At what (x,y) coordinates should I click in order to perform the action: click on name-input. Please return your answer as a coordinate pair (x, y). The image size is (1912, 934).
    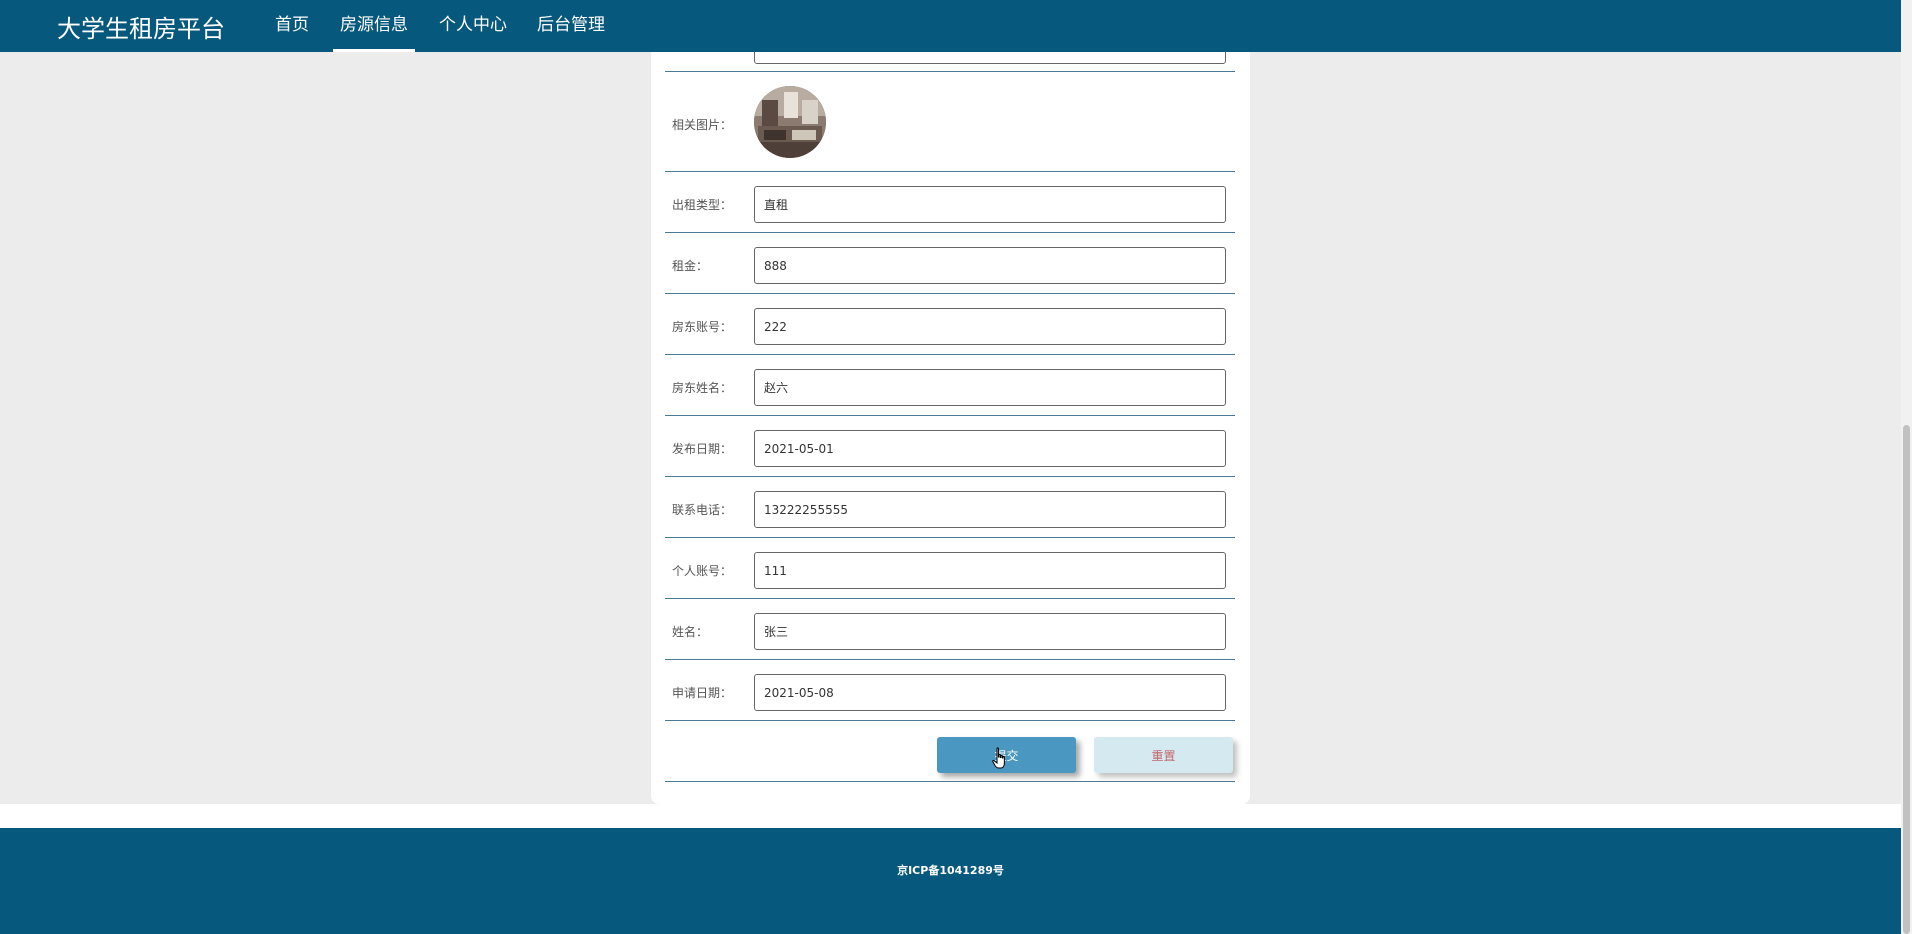
    Looking at the image, I should click on (990, 631).